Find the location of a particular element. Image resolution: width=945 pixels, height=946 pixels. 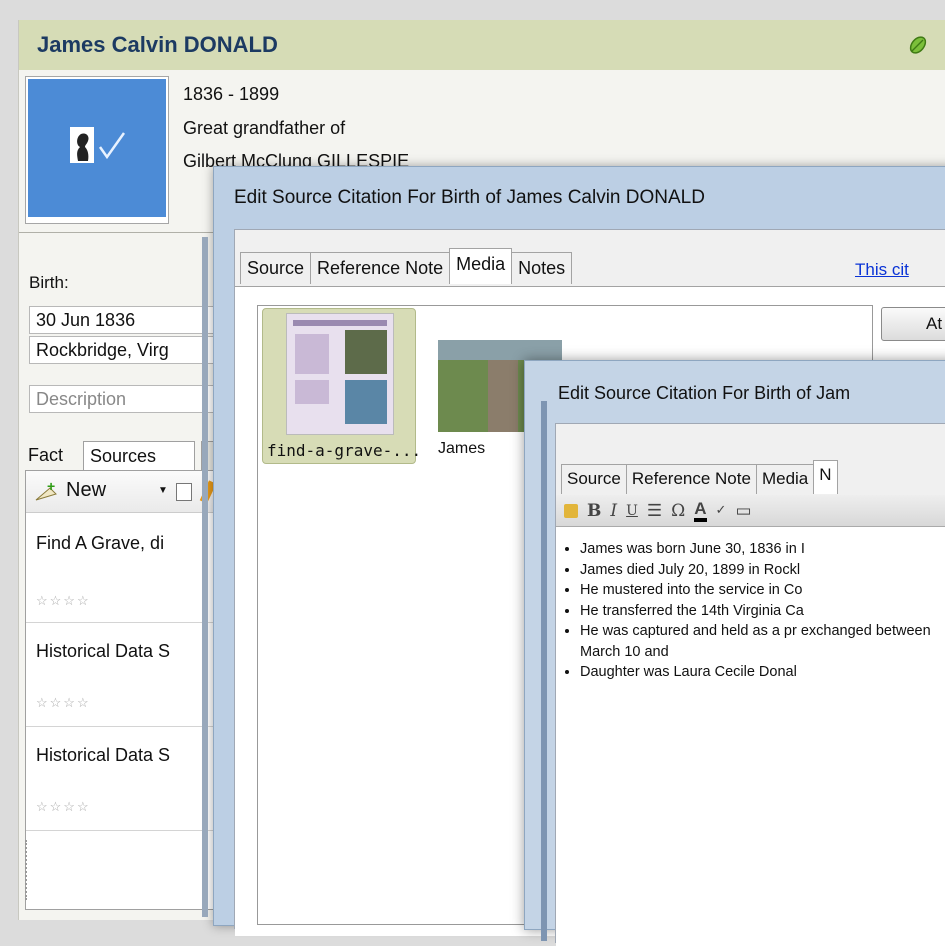

birth-label: Birth: is located at coordinates (49, 282).